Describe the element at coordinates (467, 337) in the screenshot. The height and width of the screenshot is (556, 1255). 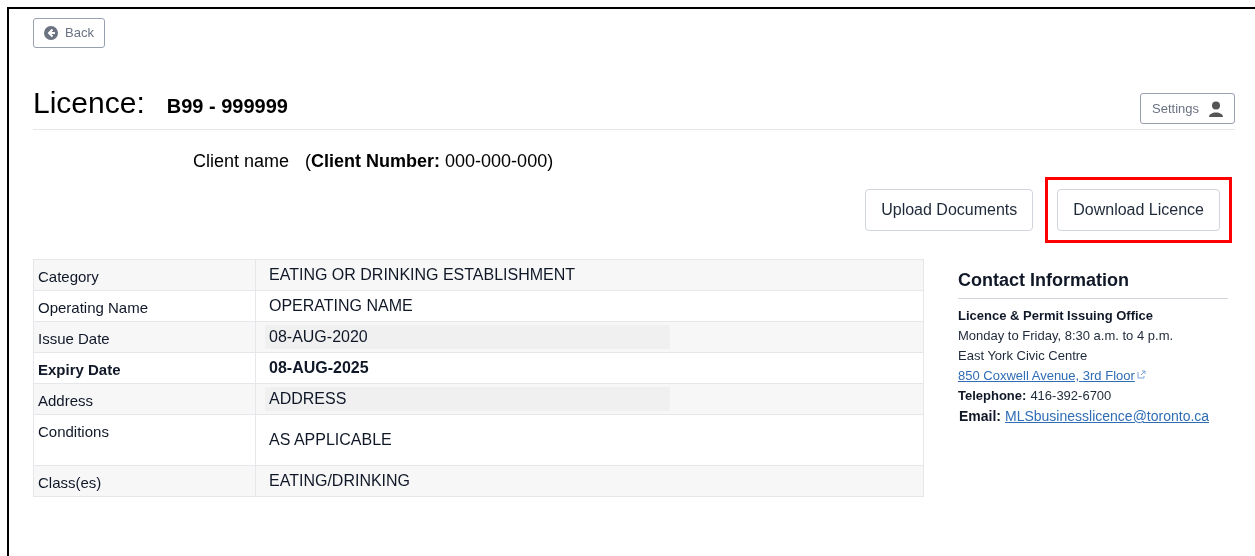
I see `row-value: 08-AUG-2020` at that location.